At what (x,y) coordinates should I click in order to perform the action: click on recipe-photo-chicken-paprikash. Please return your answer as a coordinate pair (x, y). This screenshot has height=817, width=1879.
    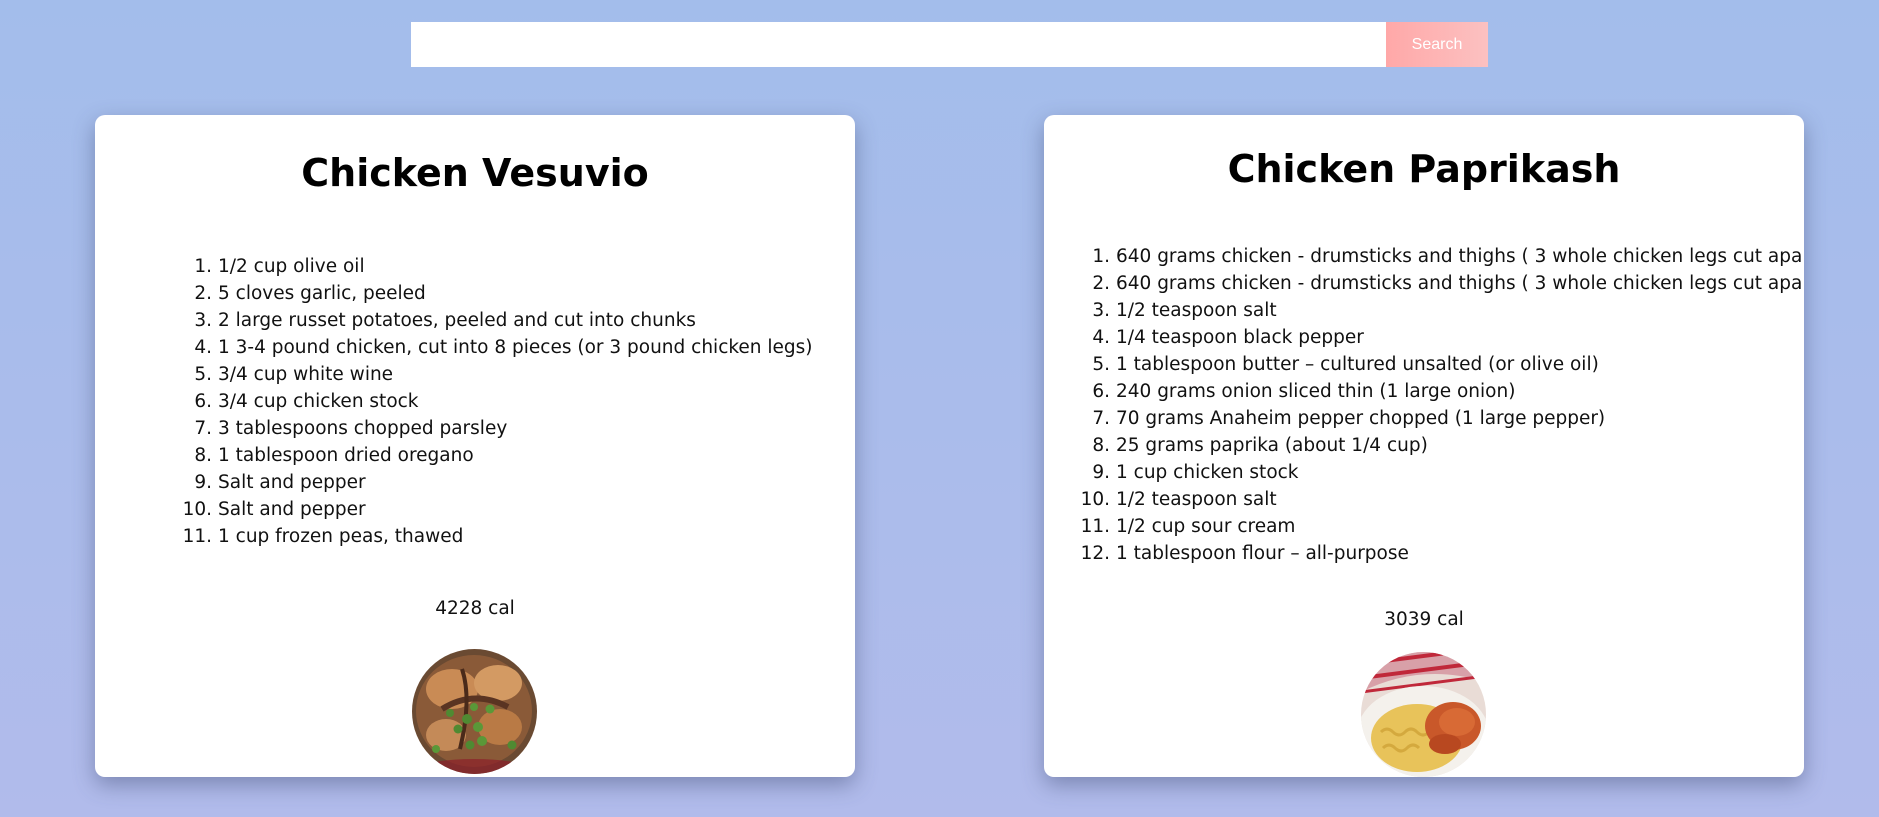
    Looking at the image, I should click on (1423, 714).